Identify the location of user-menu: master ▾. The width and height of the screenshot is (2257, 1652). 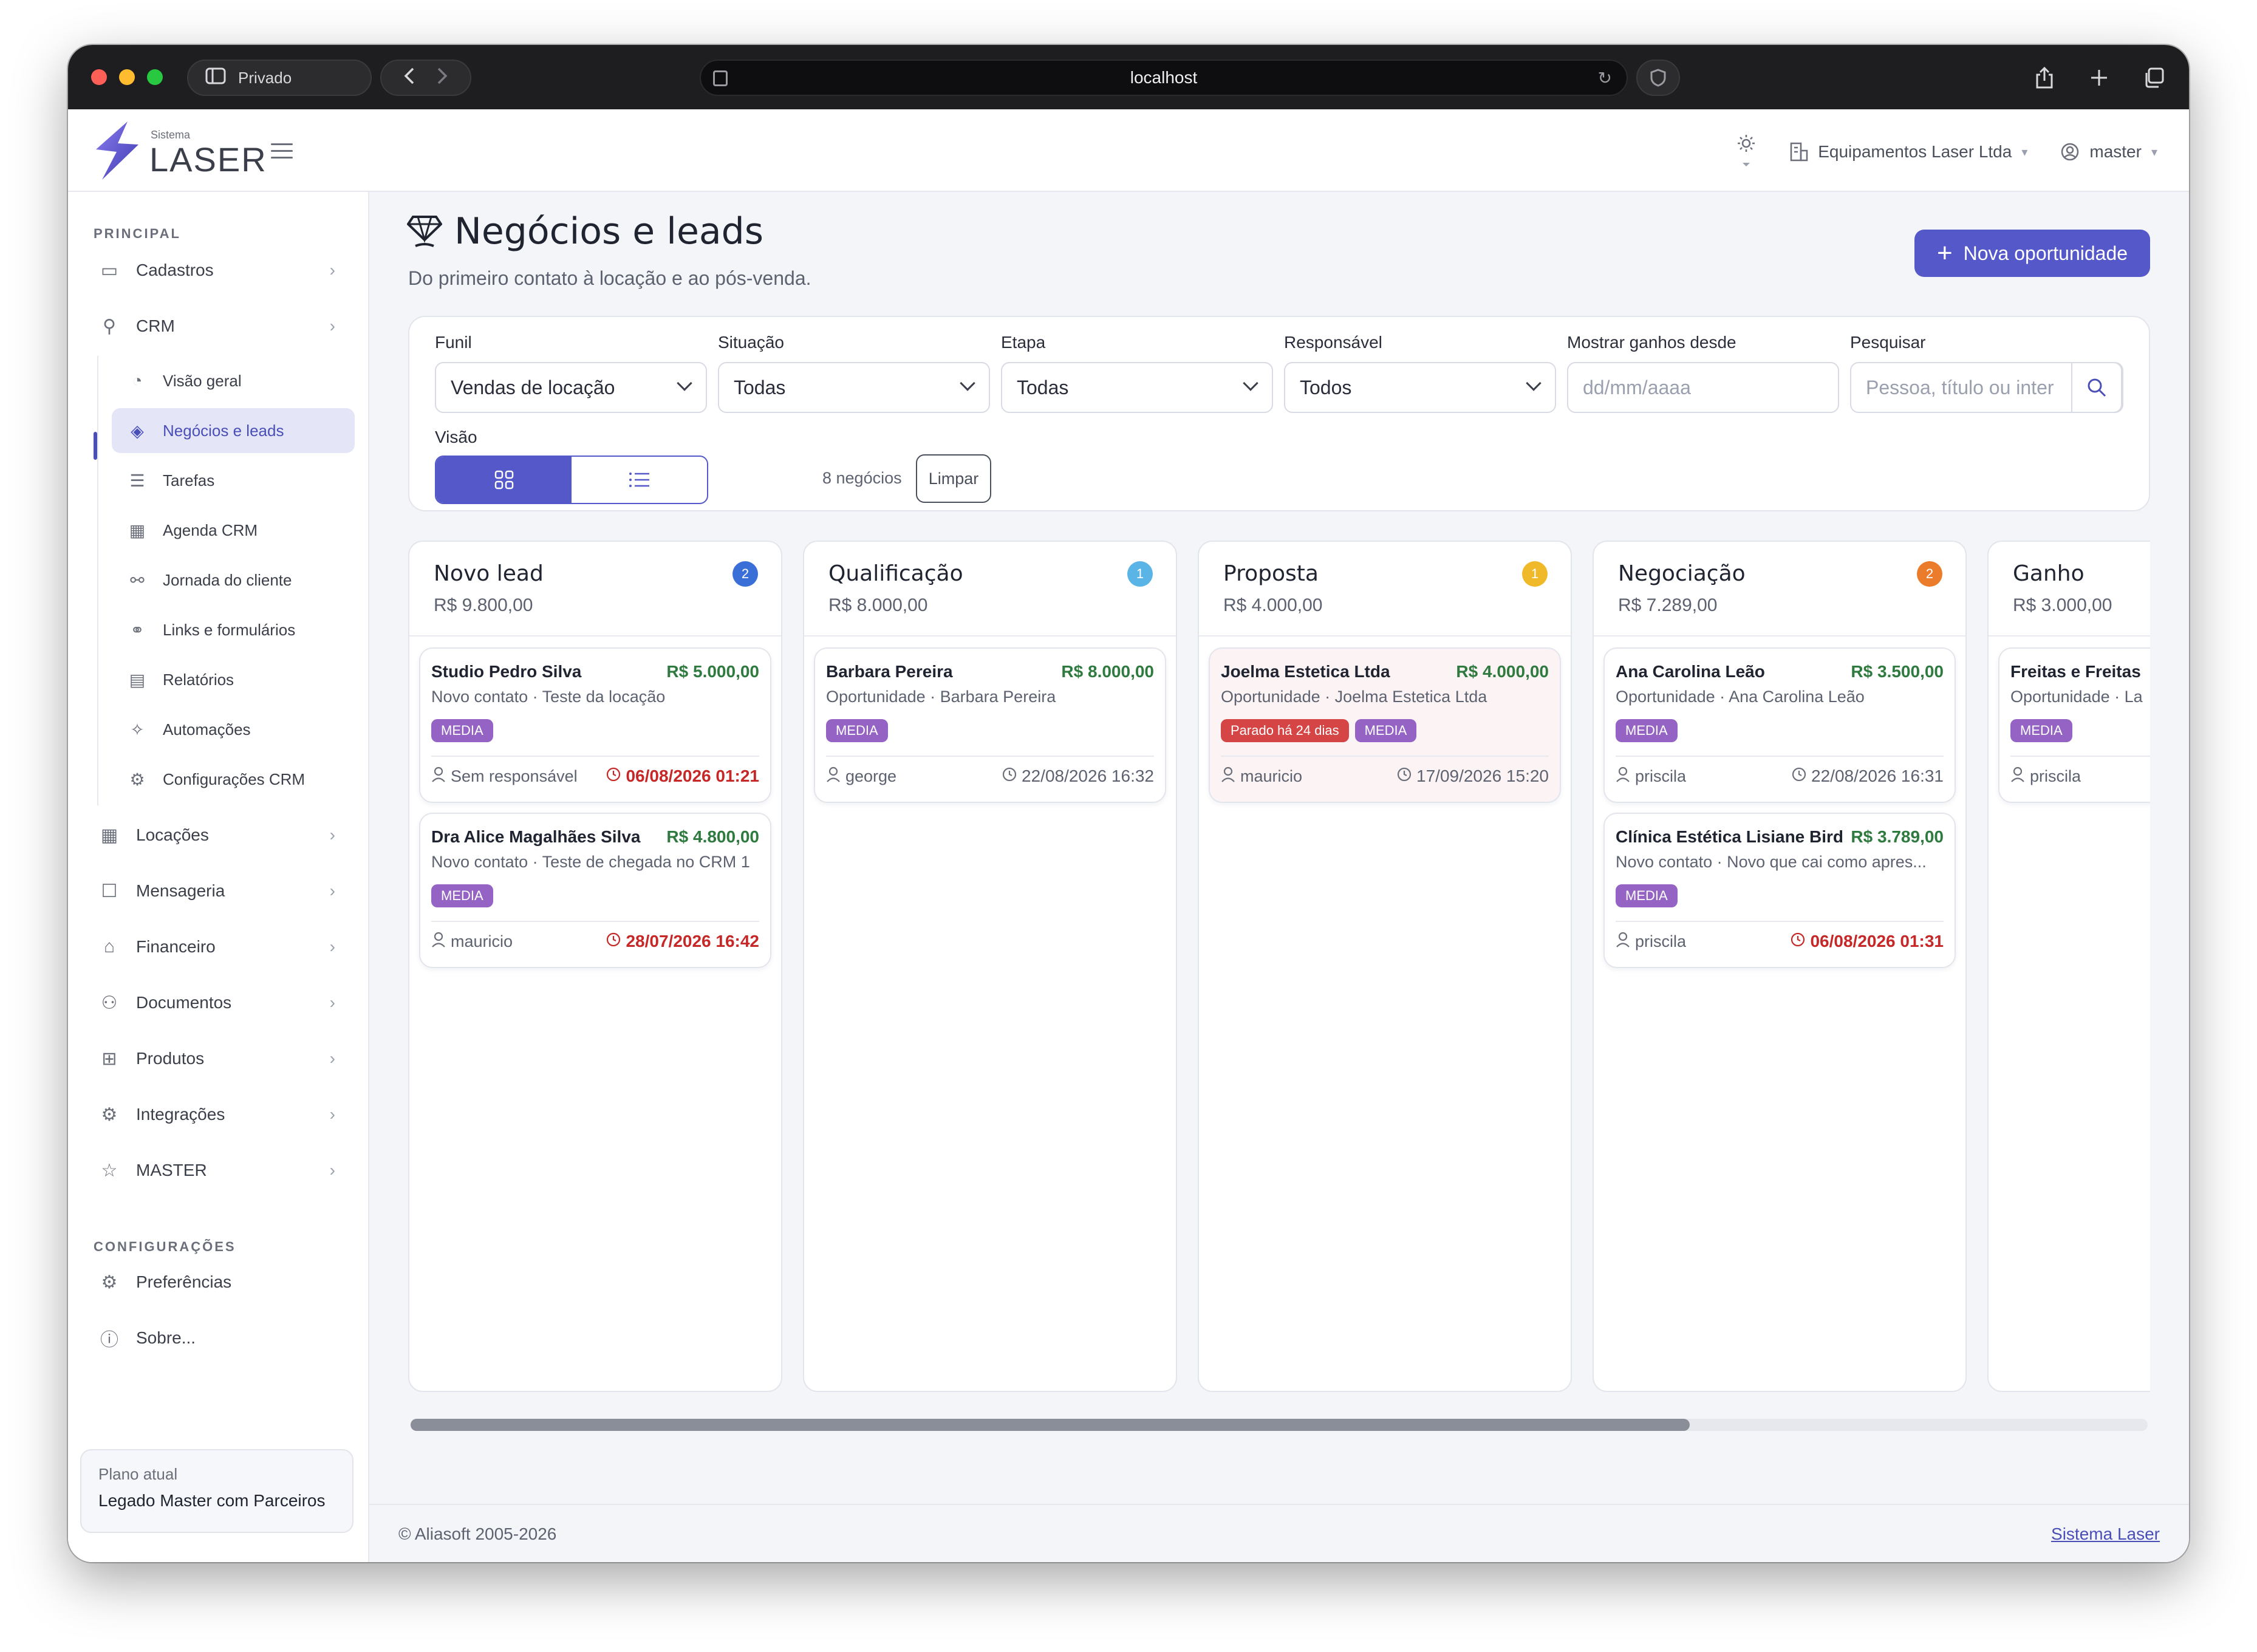
(2108, 152).